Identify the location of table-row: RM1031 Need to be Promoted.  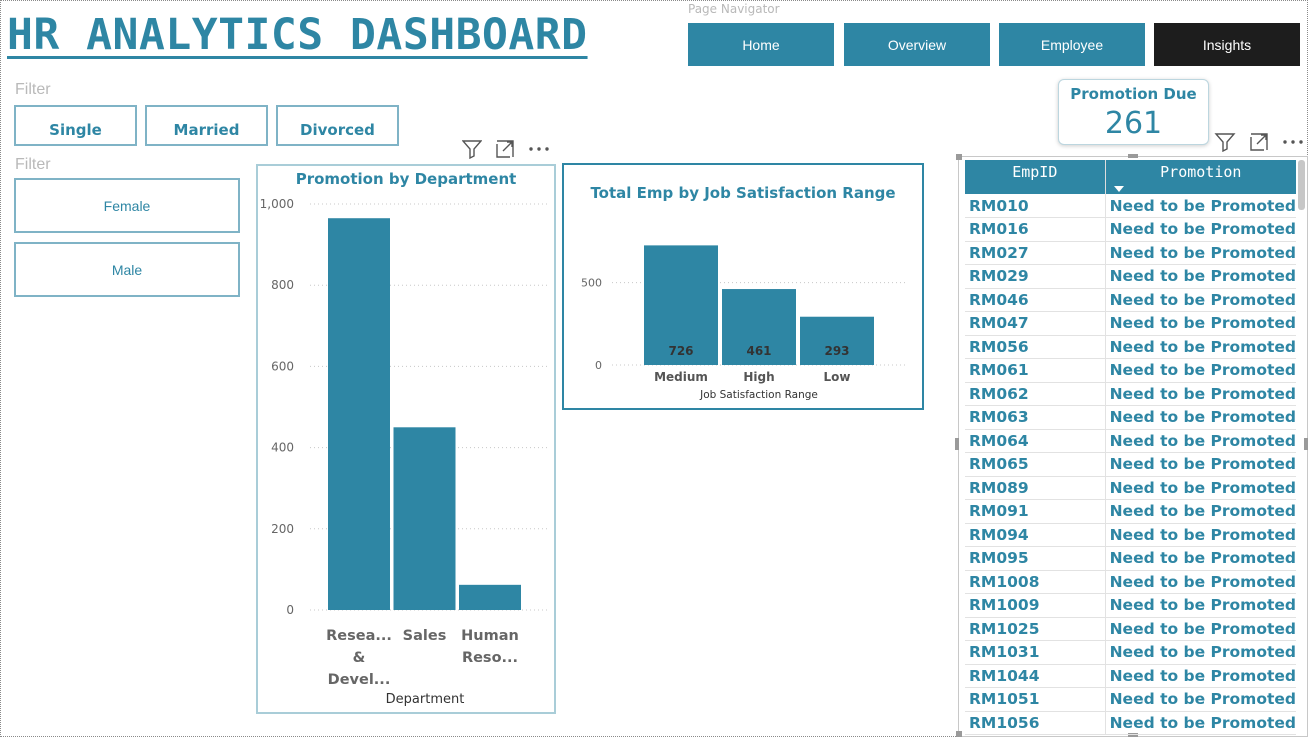
(1130, 652).